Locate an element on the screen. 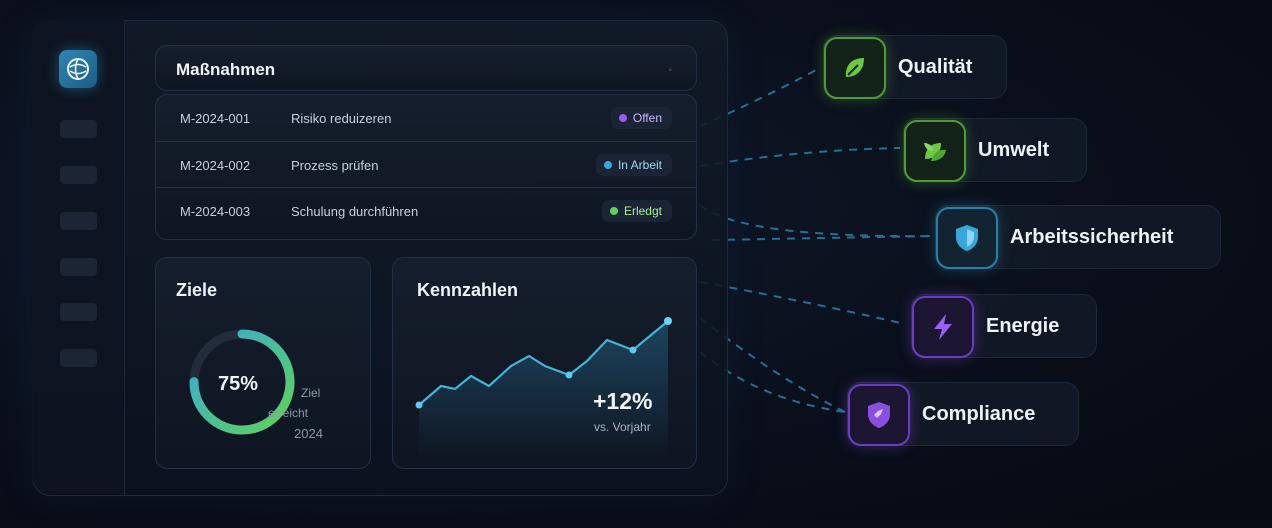  measure-task: Prozess prüfen is located at coordinates (335, 165).